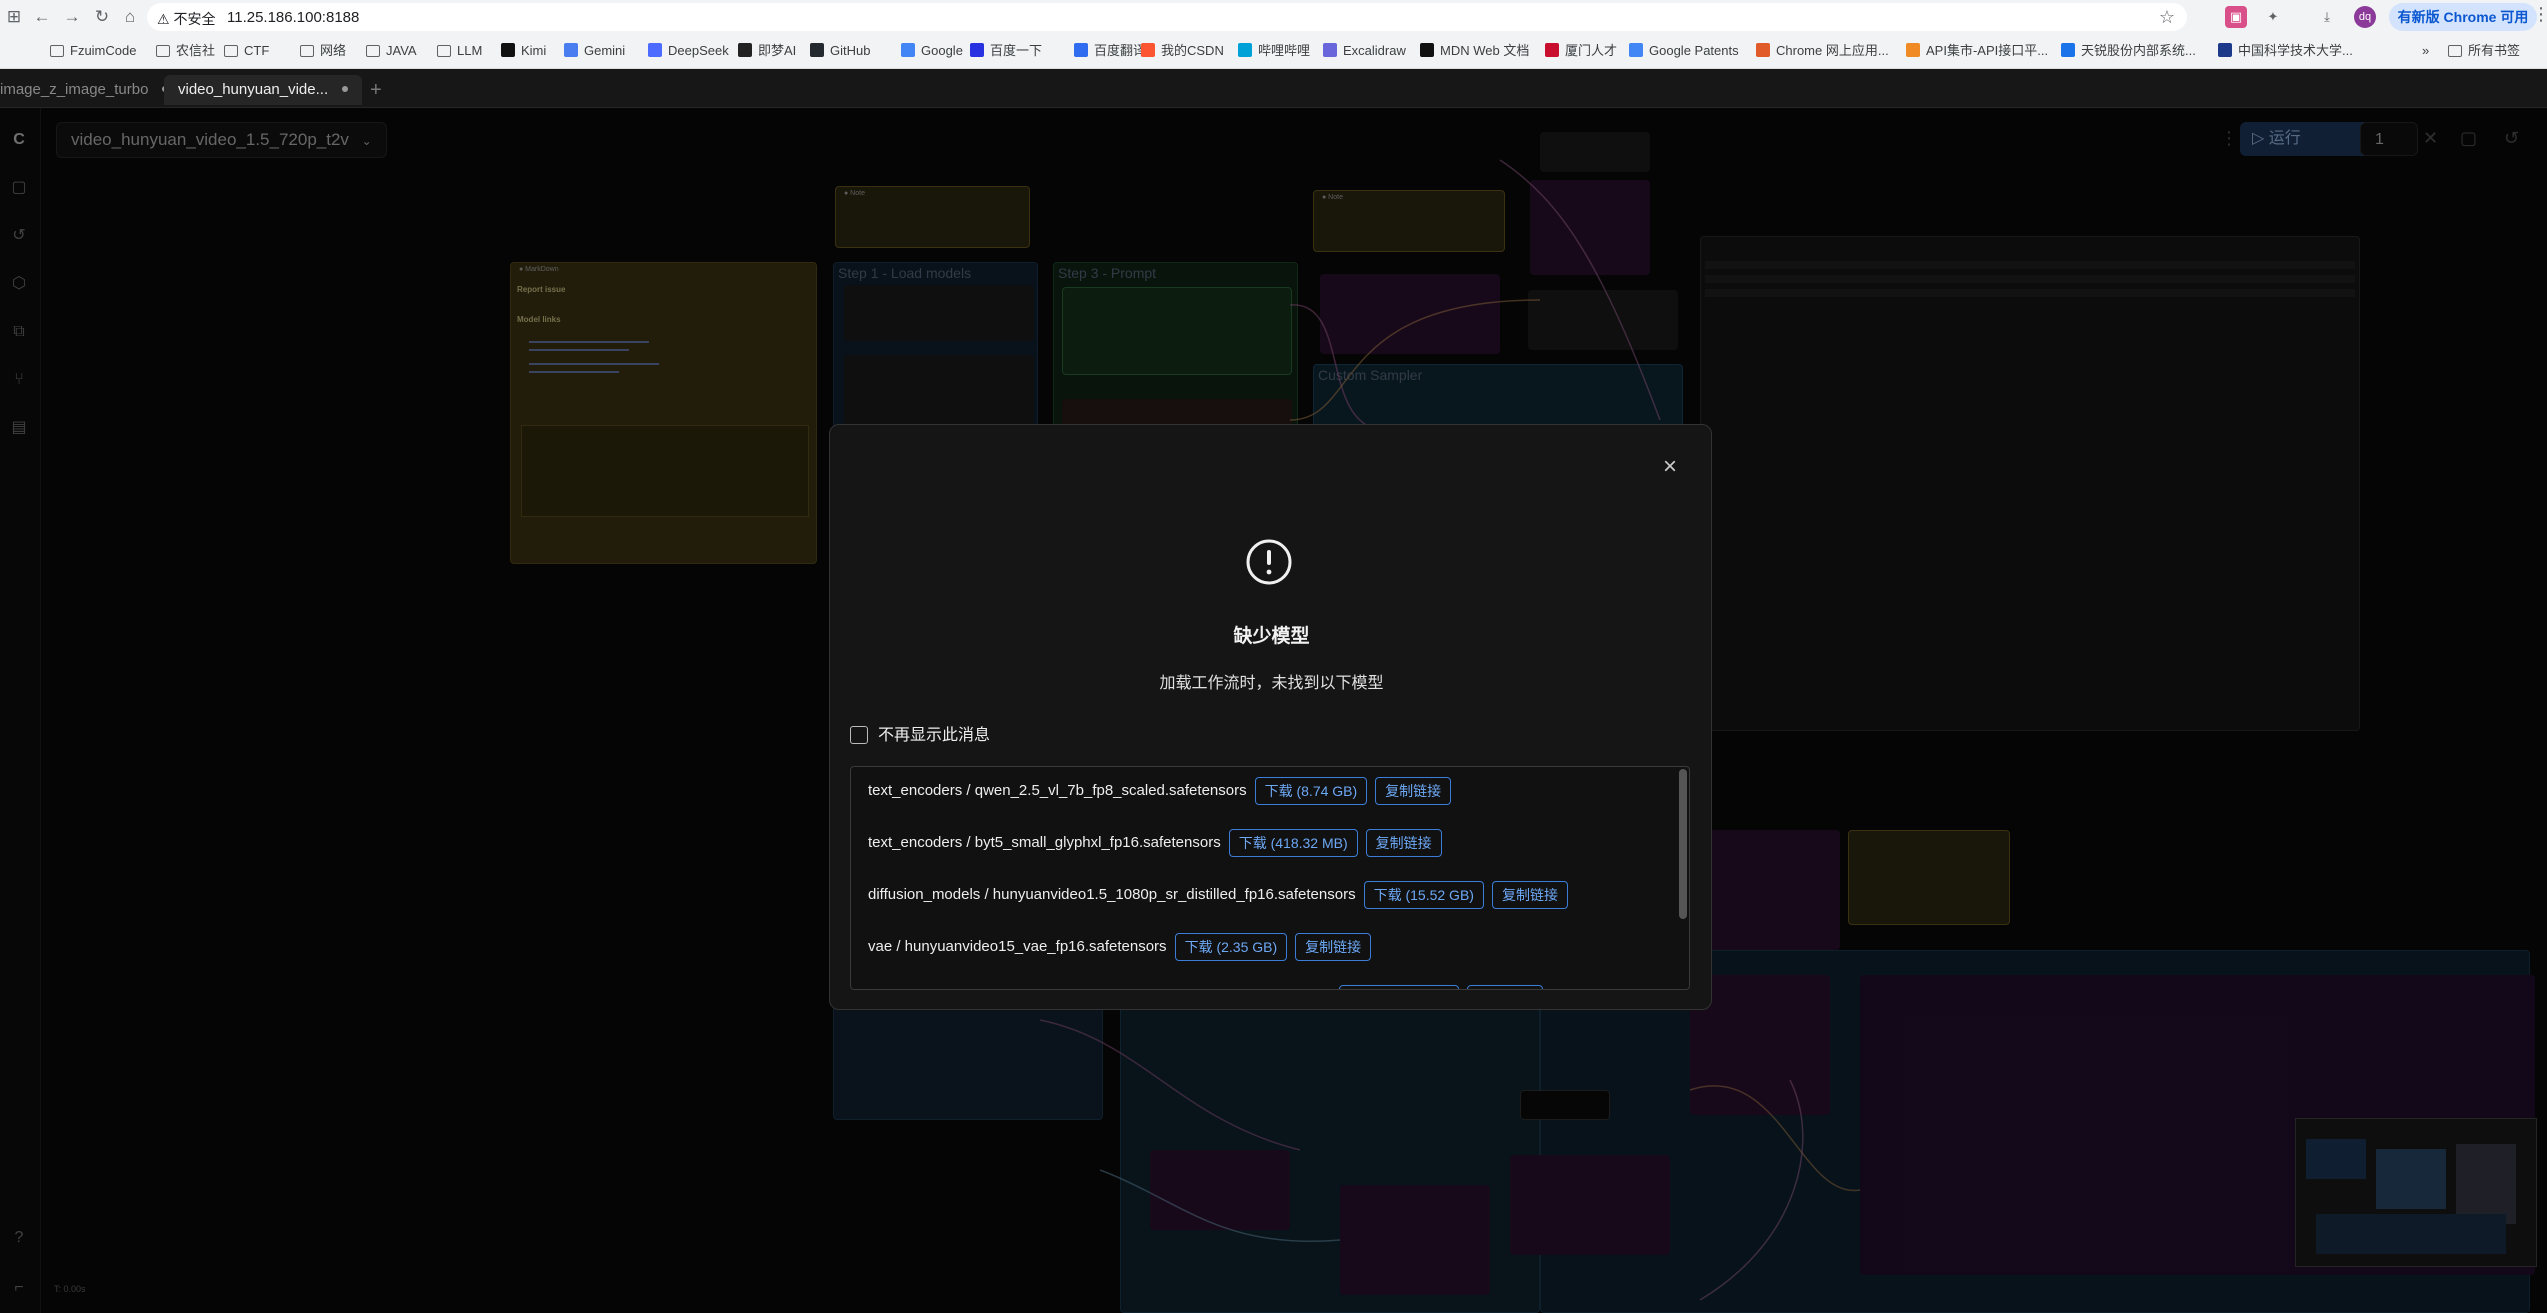 This screenshot has width=2547, height=1313. What do you see at coordinates (1271, 636) in the screenshot?
I see `dialog-title: 缺少模型` at bounding box center [1271, 636].